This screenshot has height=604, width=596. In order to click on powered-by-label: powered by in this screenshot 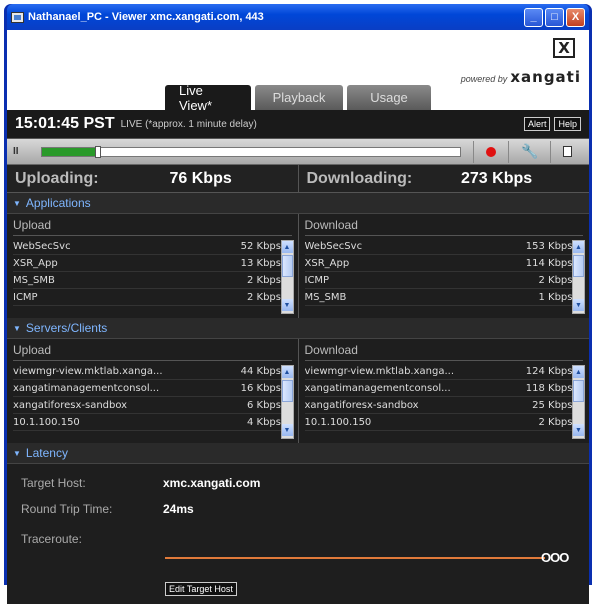, I will do `click(484, 79)`.